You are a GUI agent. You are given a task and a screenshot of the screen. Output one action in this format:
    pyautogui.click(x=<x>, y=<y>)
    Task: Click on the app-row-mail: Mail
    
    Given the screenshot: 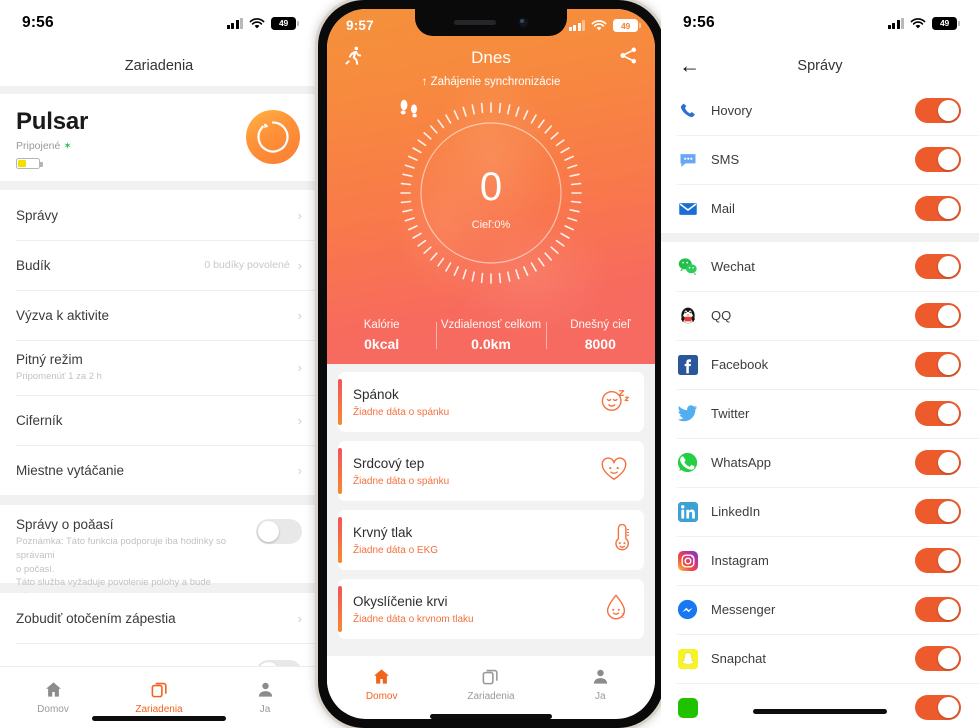 What is the action you would take?
    pyautogui.click(x=820, y=208)
    